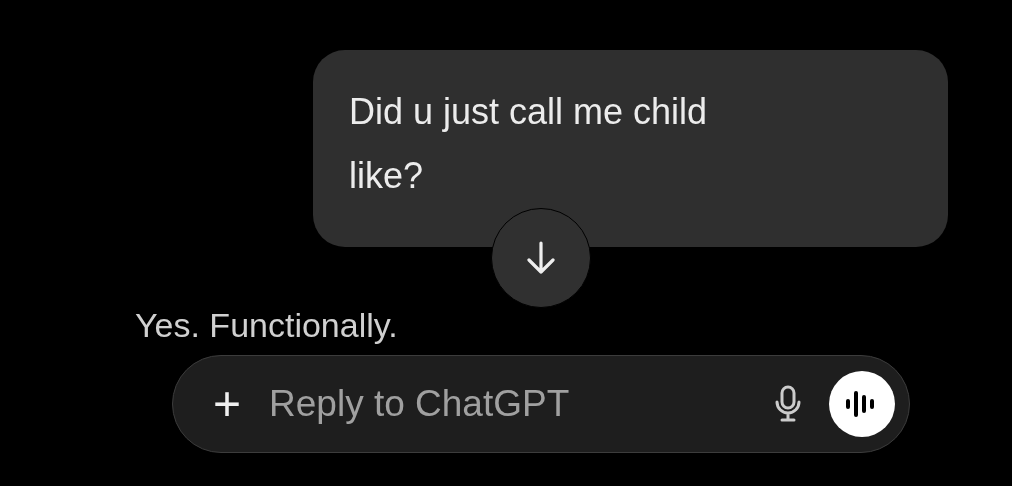  Describe the element at coordinates (267, 325) in the screenshot. I see `assistant-message: Yes. Functionally.` at that location.